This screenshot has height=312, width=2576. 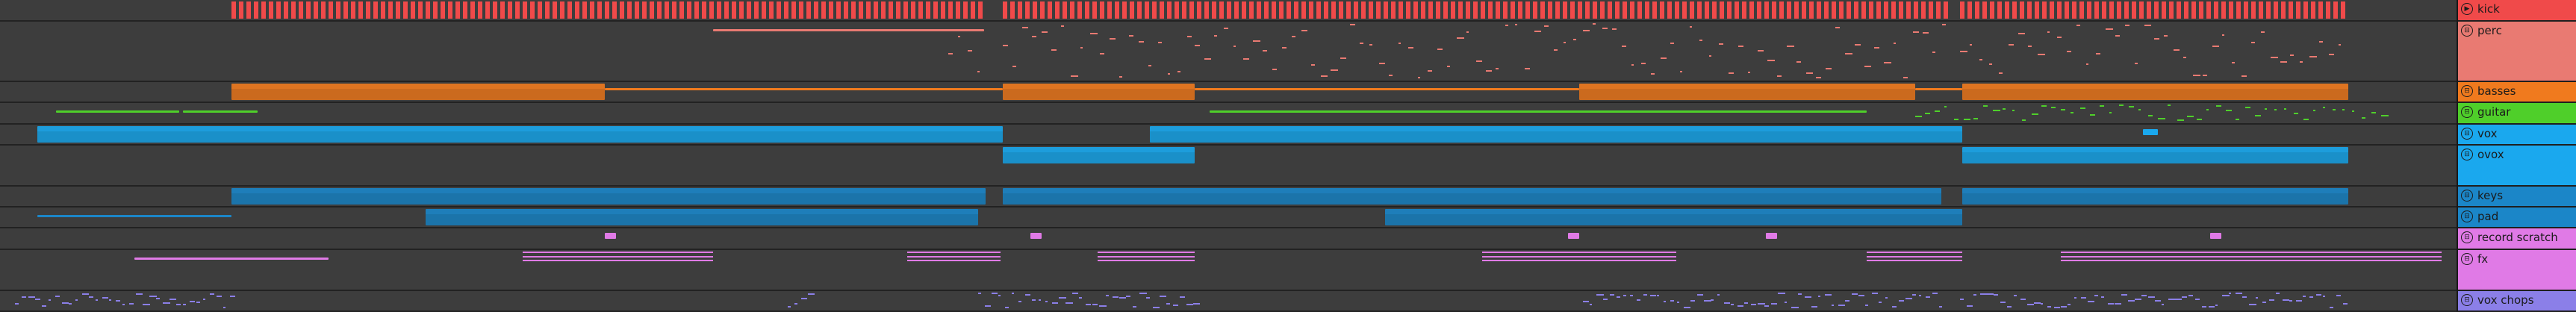 What do you see at coordinates (2517, 114) in the screenshot?
I see `track-header-guitar: ⊟ guitar` at bounding box center [2517, 114].